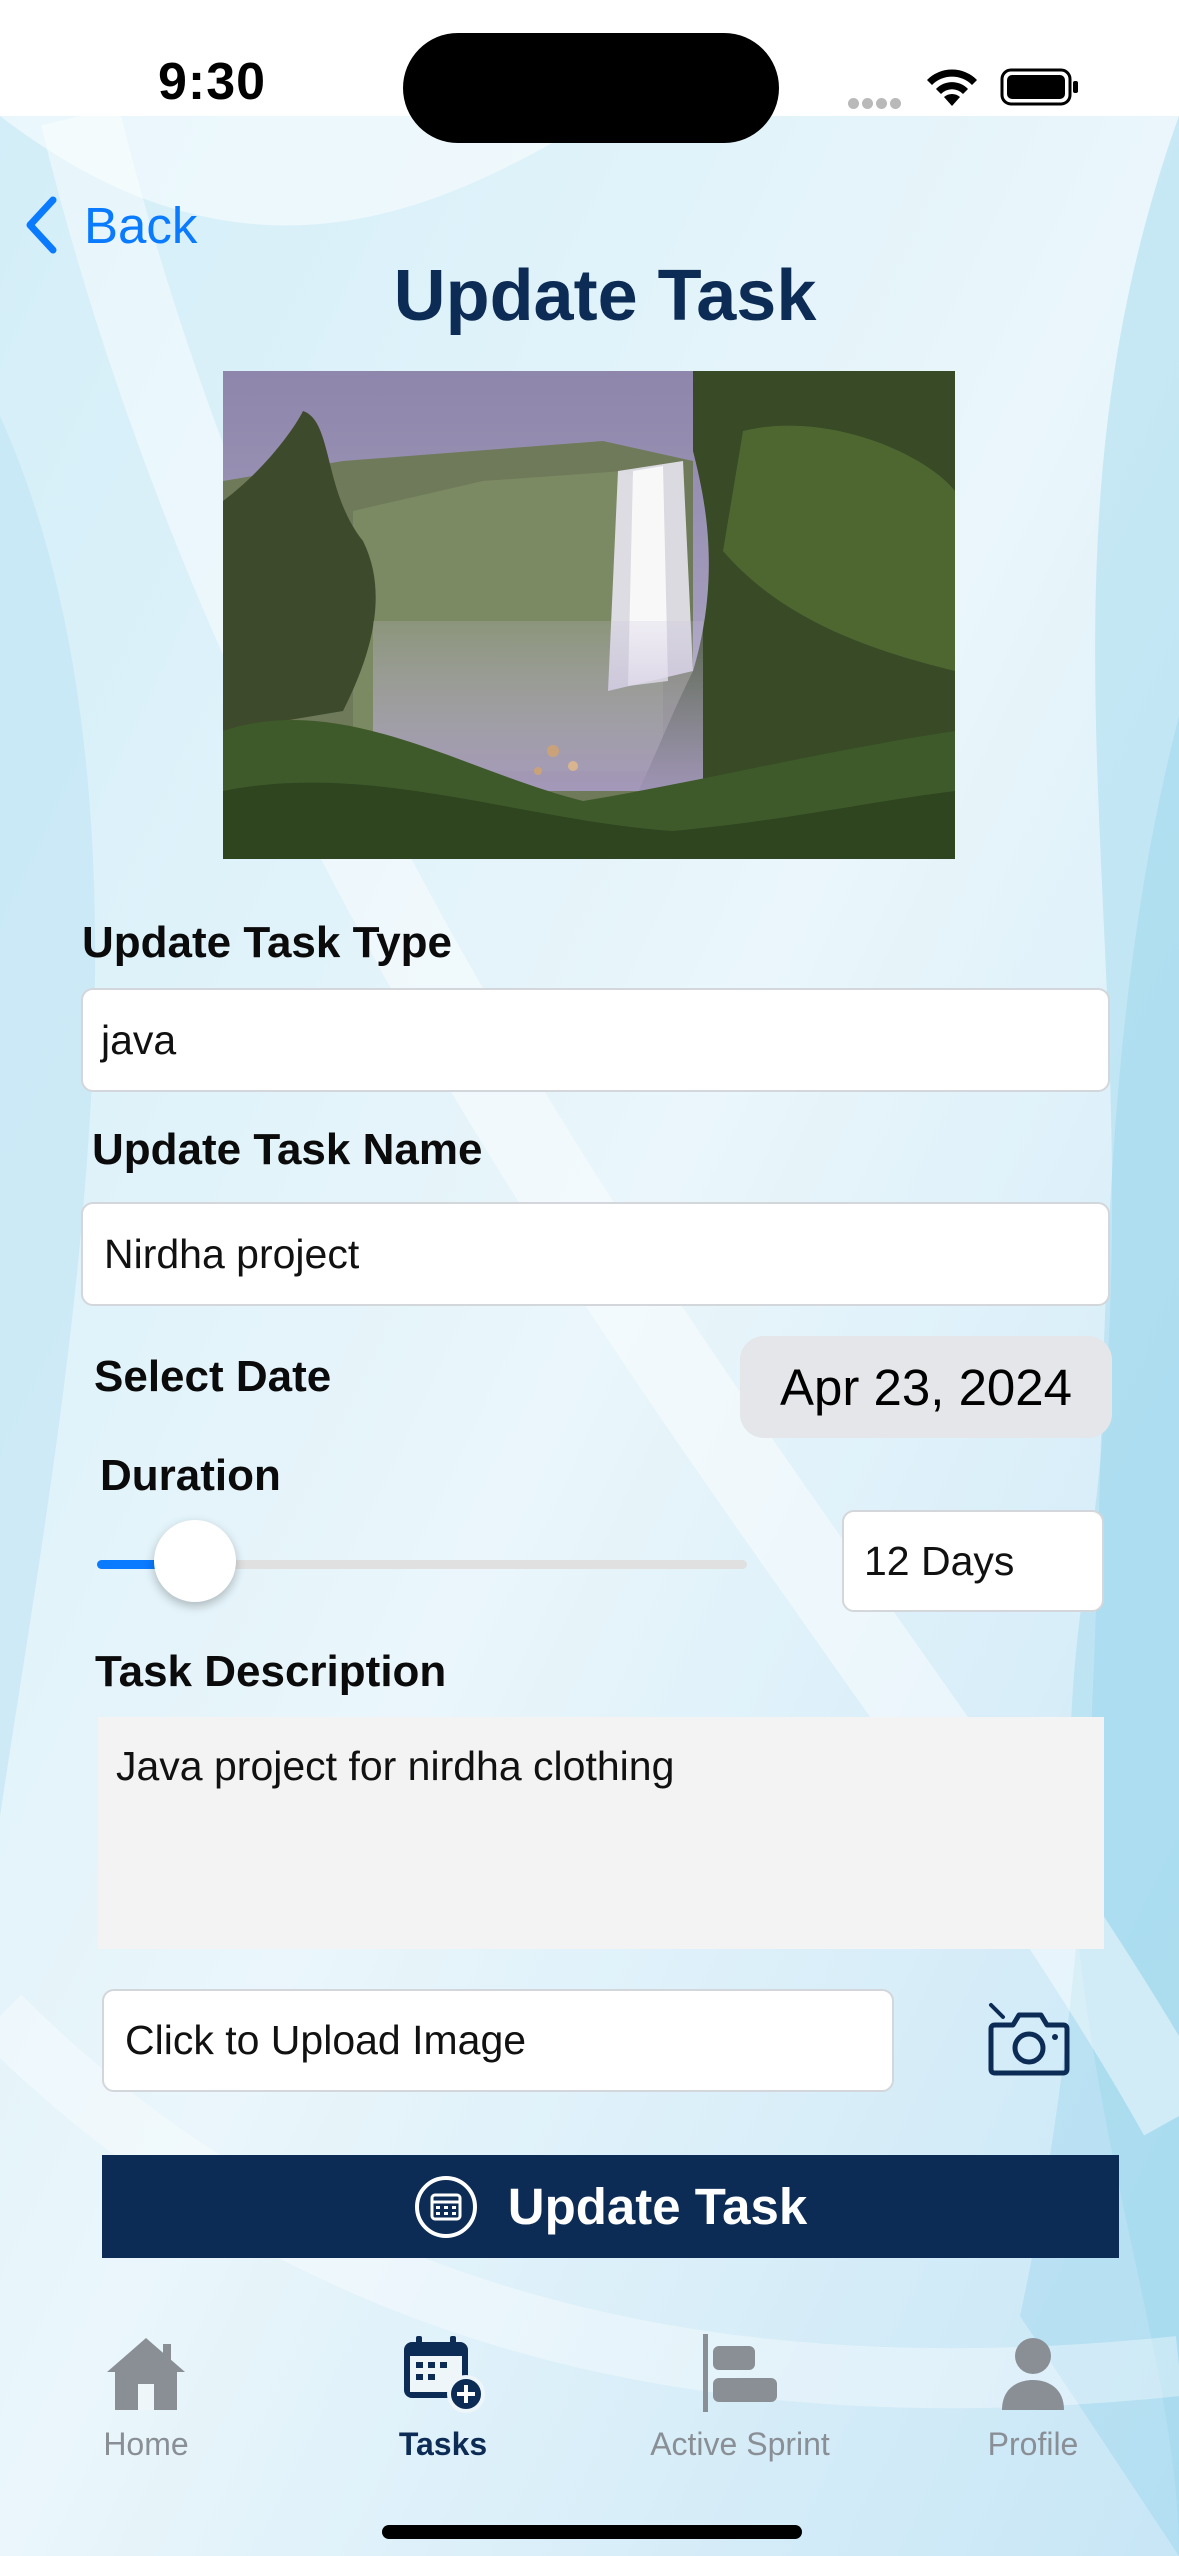  Describe the element at coordinates (589, 615) in the screenshot. I see `task-image` at that location.